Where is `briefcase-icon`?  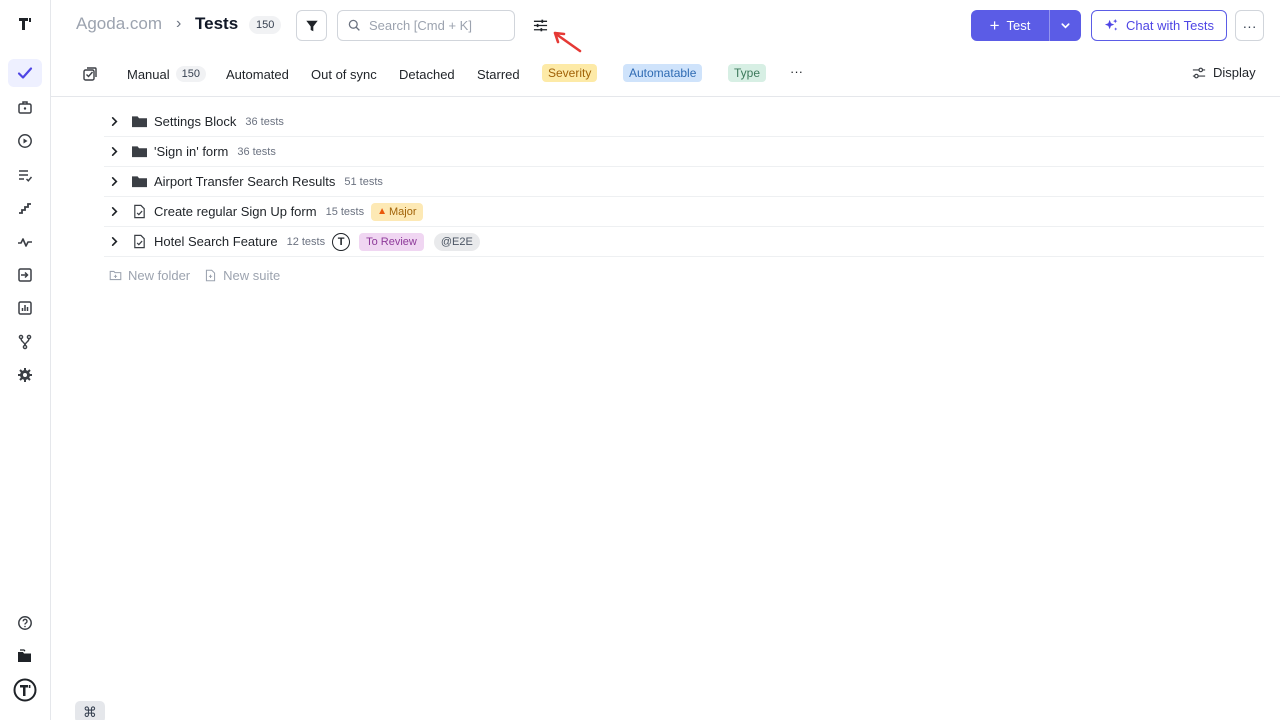 briefcase-icon is located at coordinates (25, 107).